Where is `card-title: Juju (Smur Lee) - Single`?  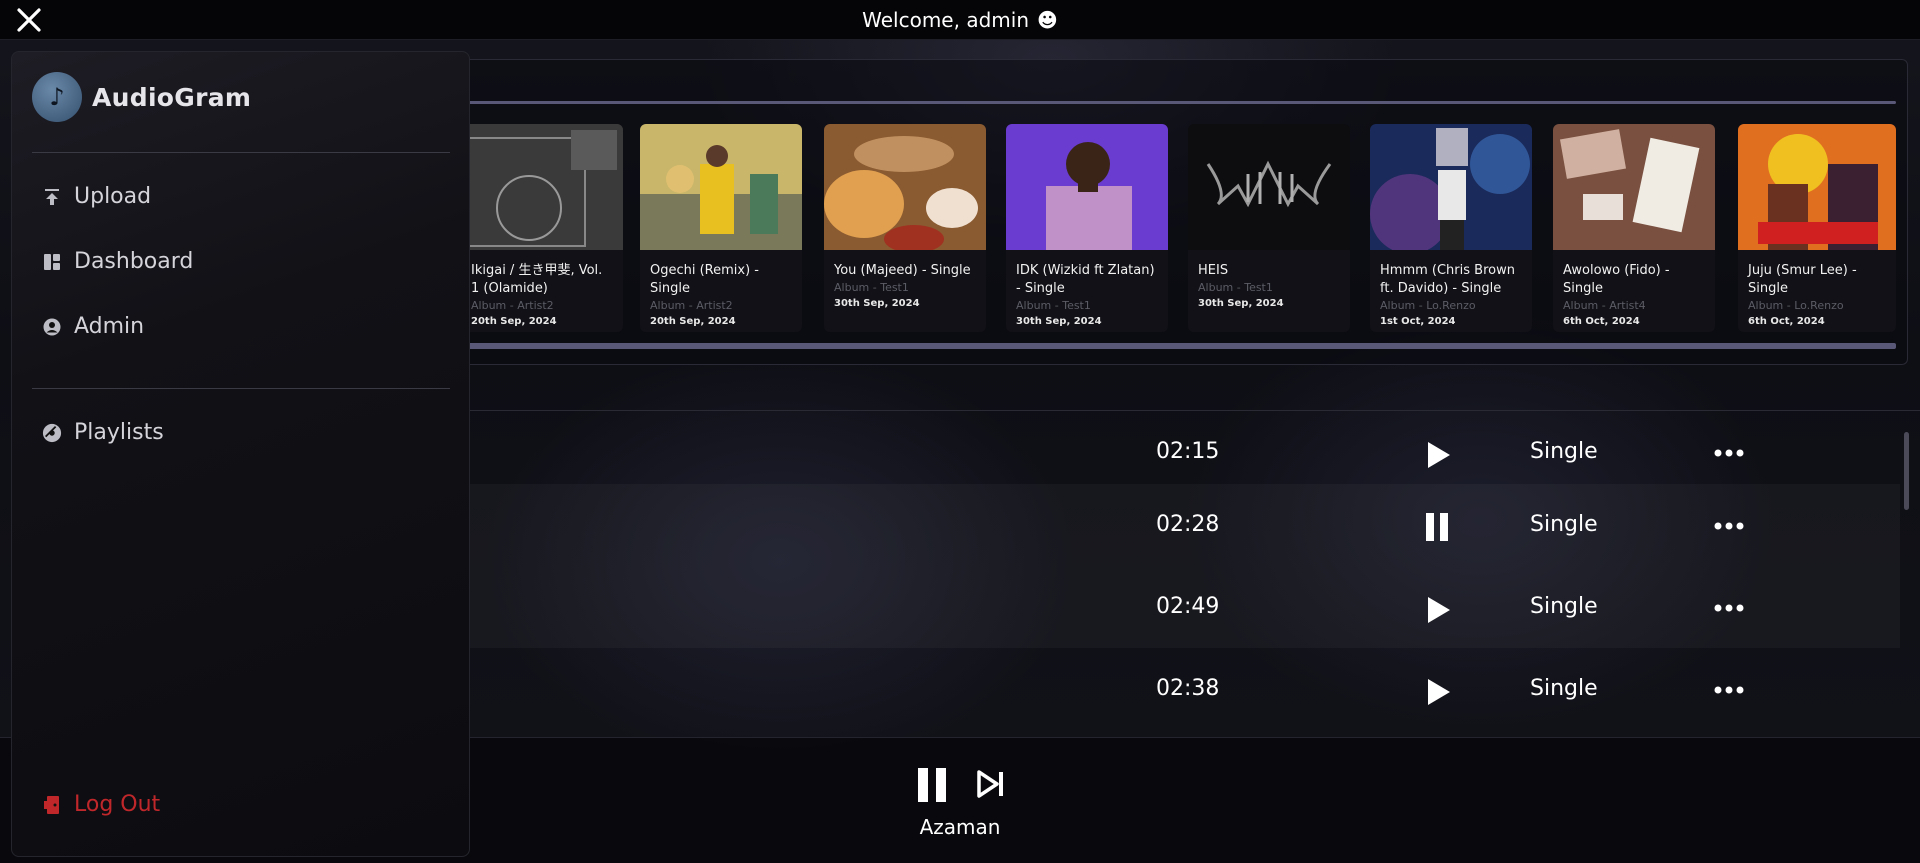
card-title: Juju (Smur Lee) - Single is located at coordinates (1802, 279).